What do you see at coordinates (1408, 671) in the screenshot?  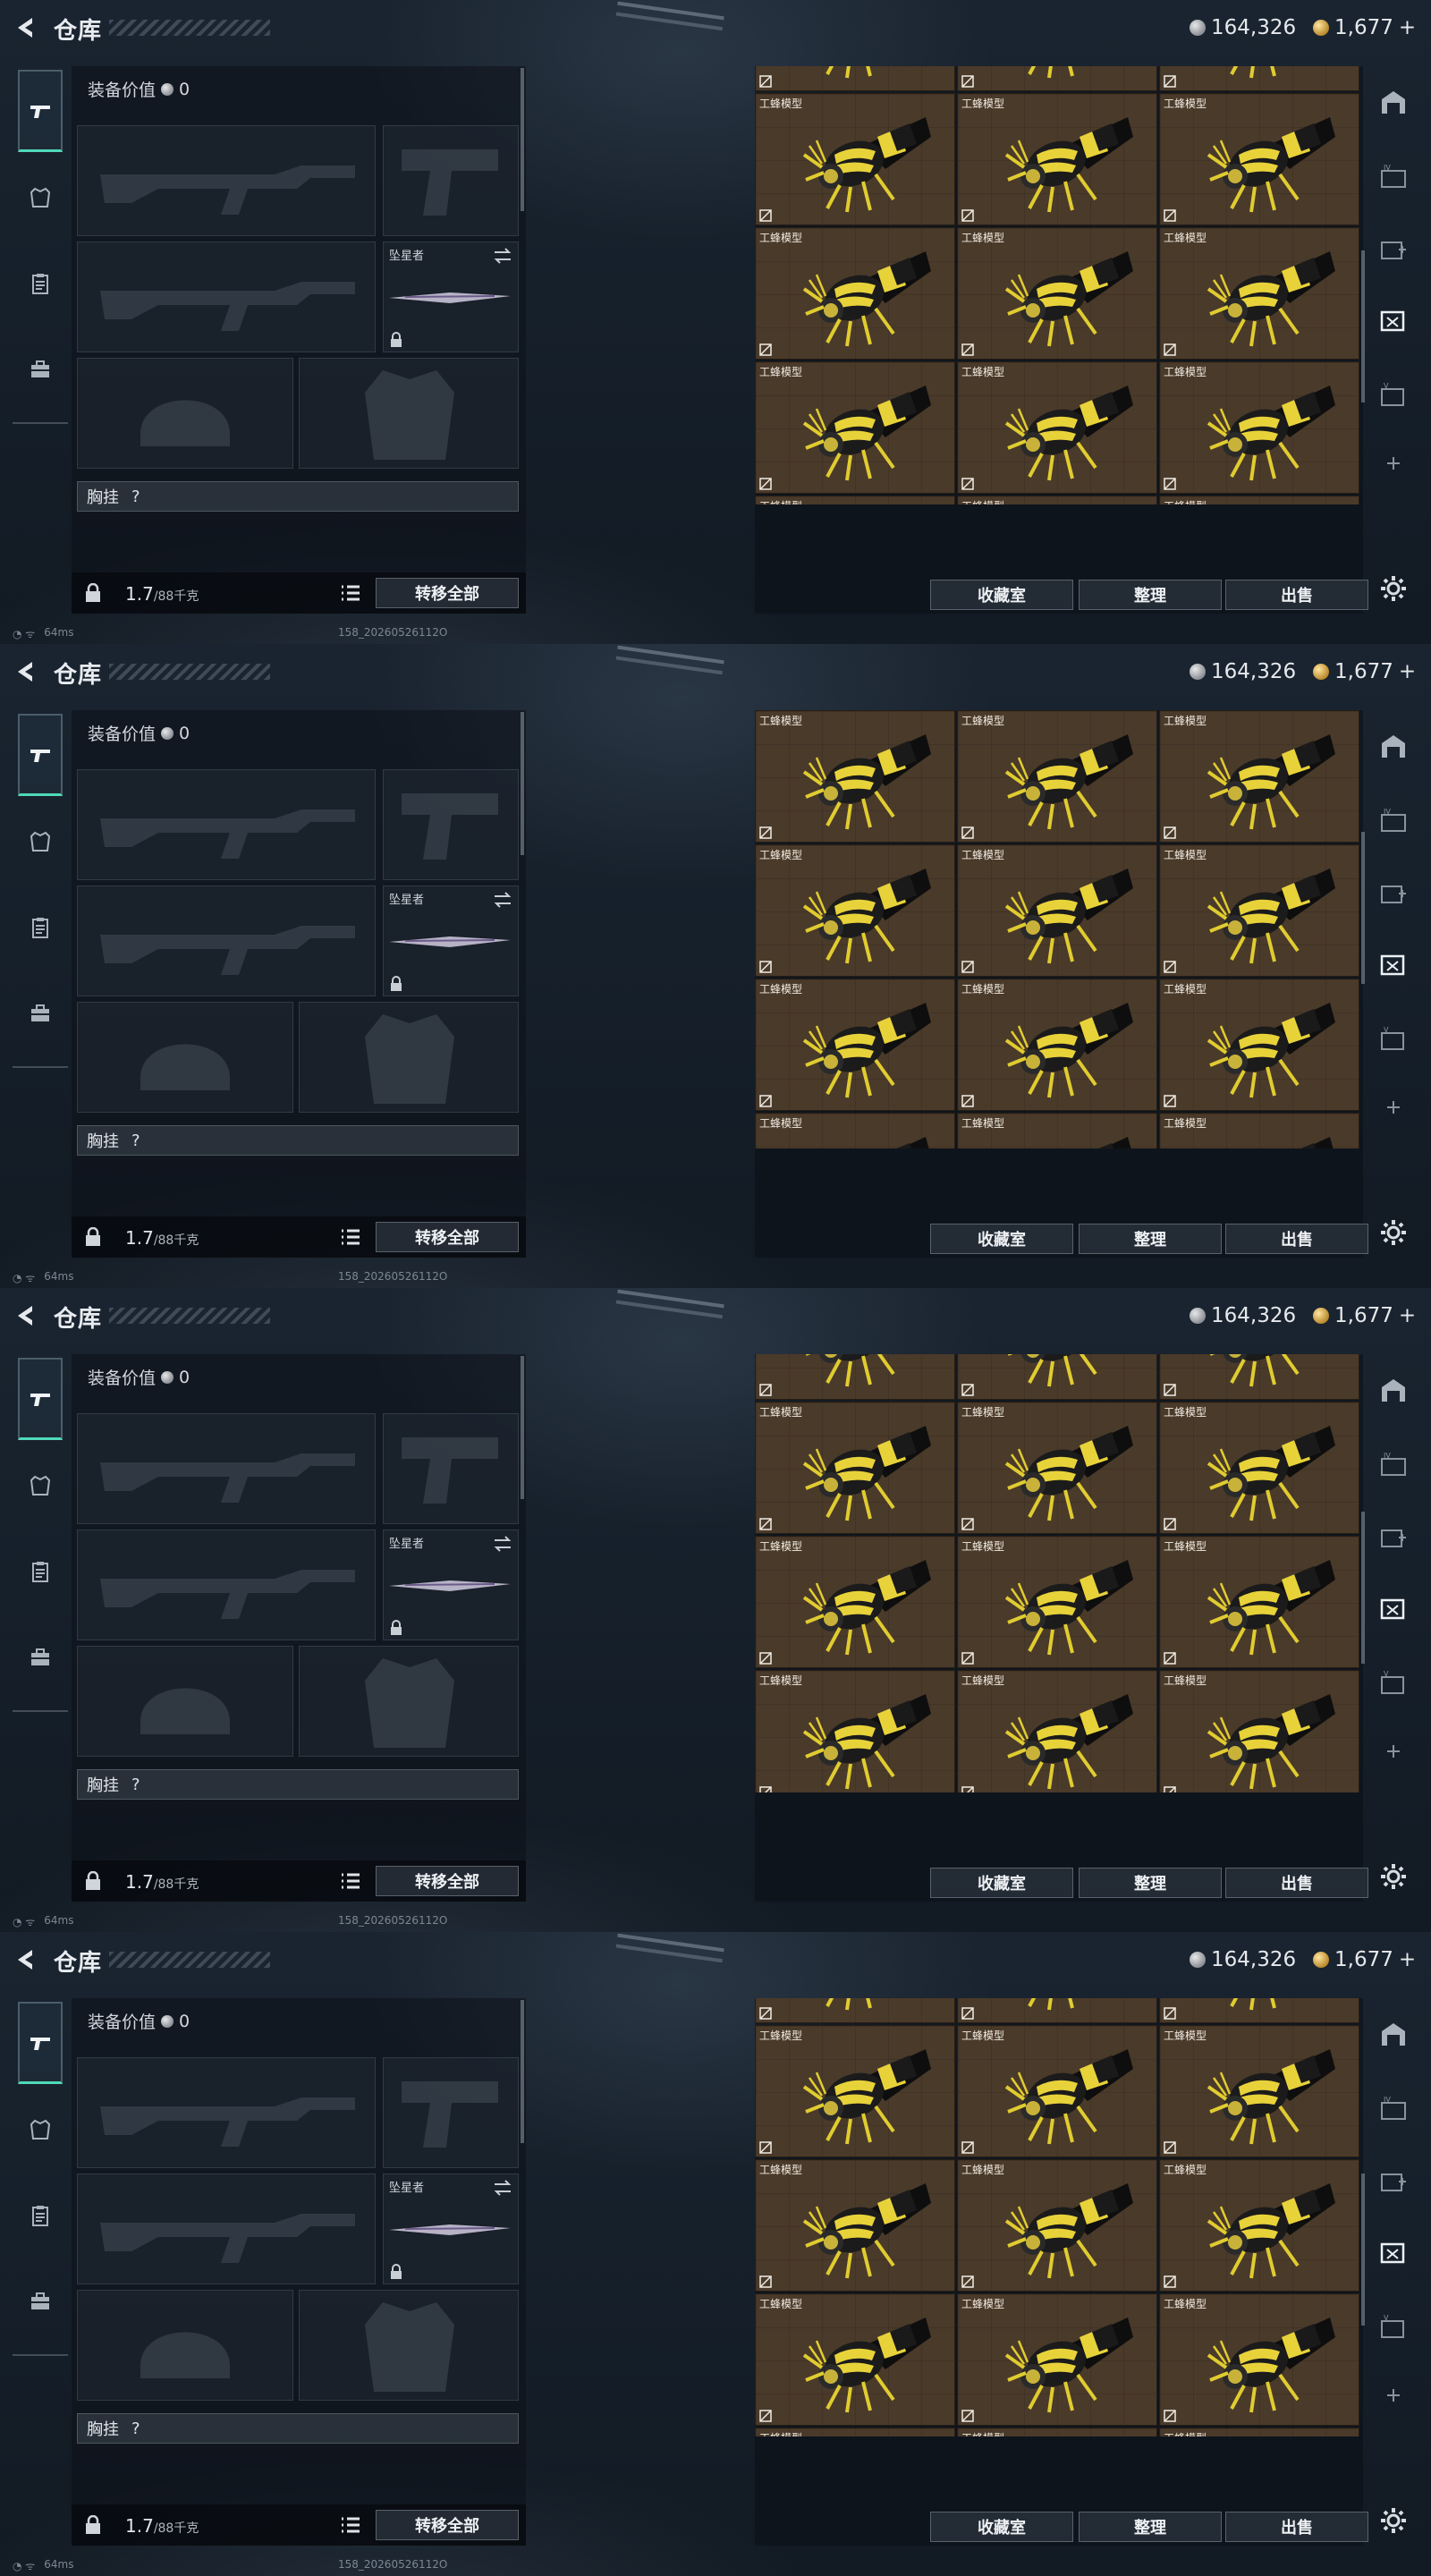 I see `add-gold-button: +` at bounding box center [1408, 671].